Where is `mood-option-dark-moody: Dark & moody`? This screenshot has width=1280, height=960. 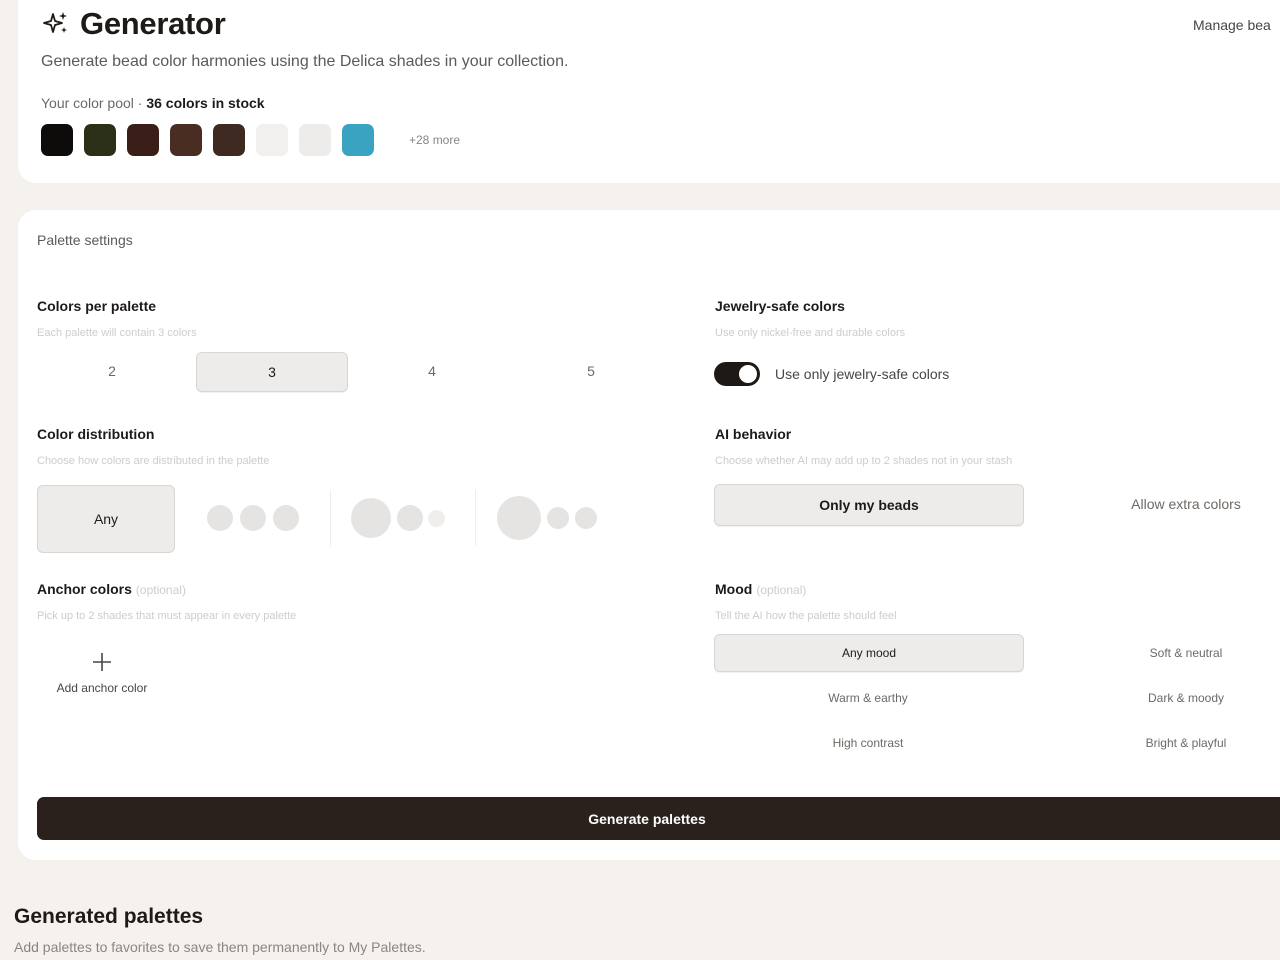 mood-option-dark-moody: Dark & moody is located at coordinates (1183, 698).